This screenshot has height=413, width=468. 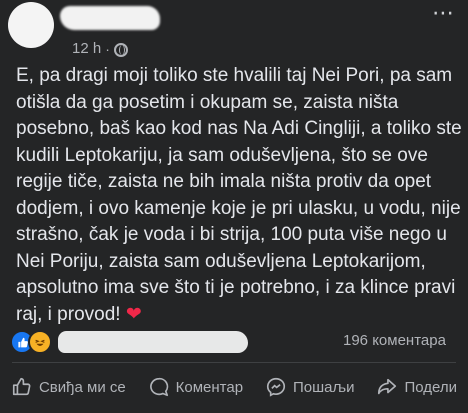 I want to click on comment-label: Коментар, so click(x=209, y=387).